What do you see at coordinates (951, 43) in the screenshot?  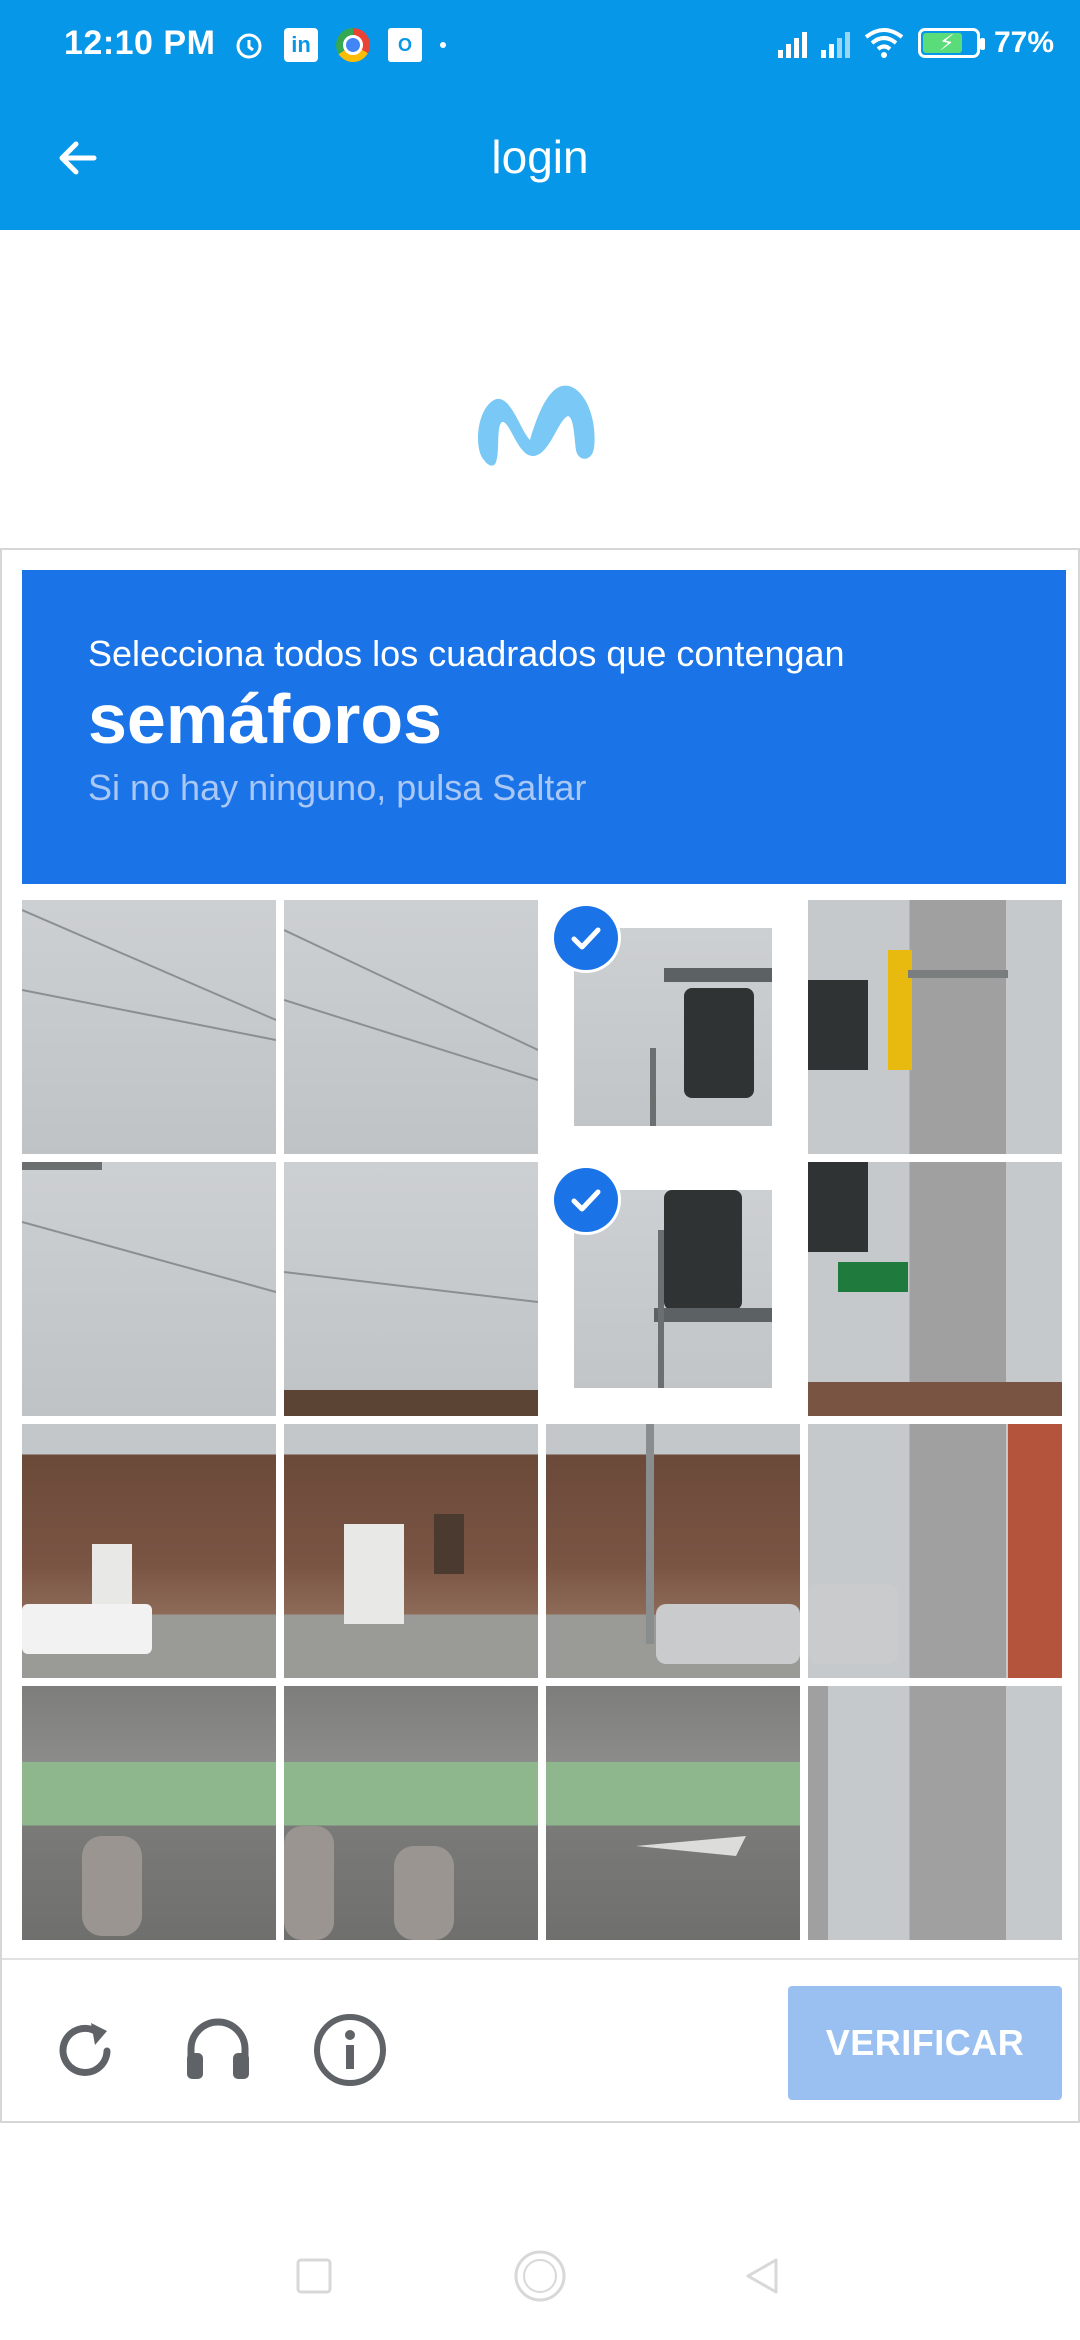 I see `battery-charging-icon: ⚡` at bounding box center [951, 43].